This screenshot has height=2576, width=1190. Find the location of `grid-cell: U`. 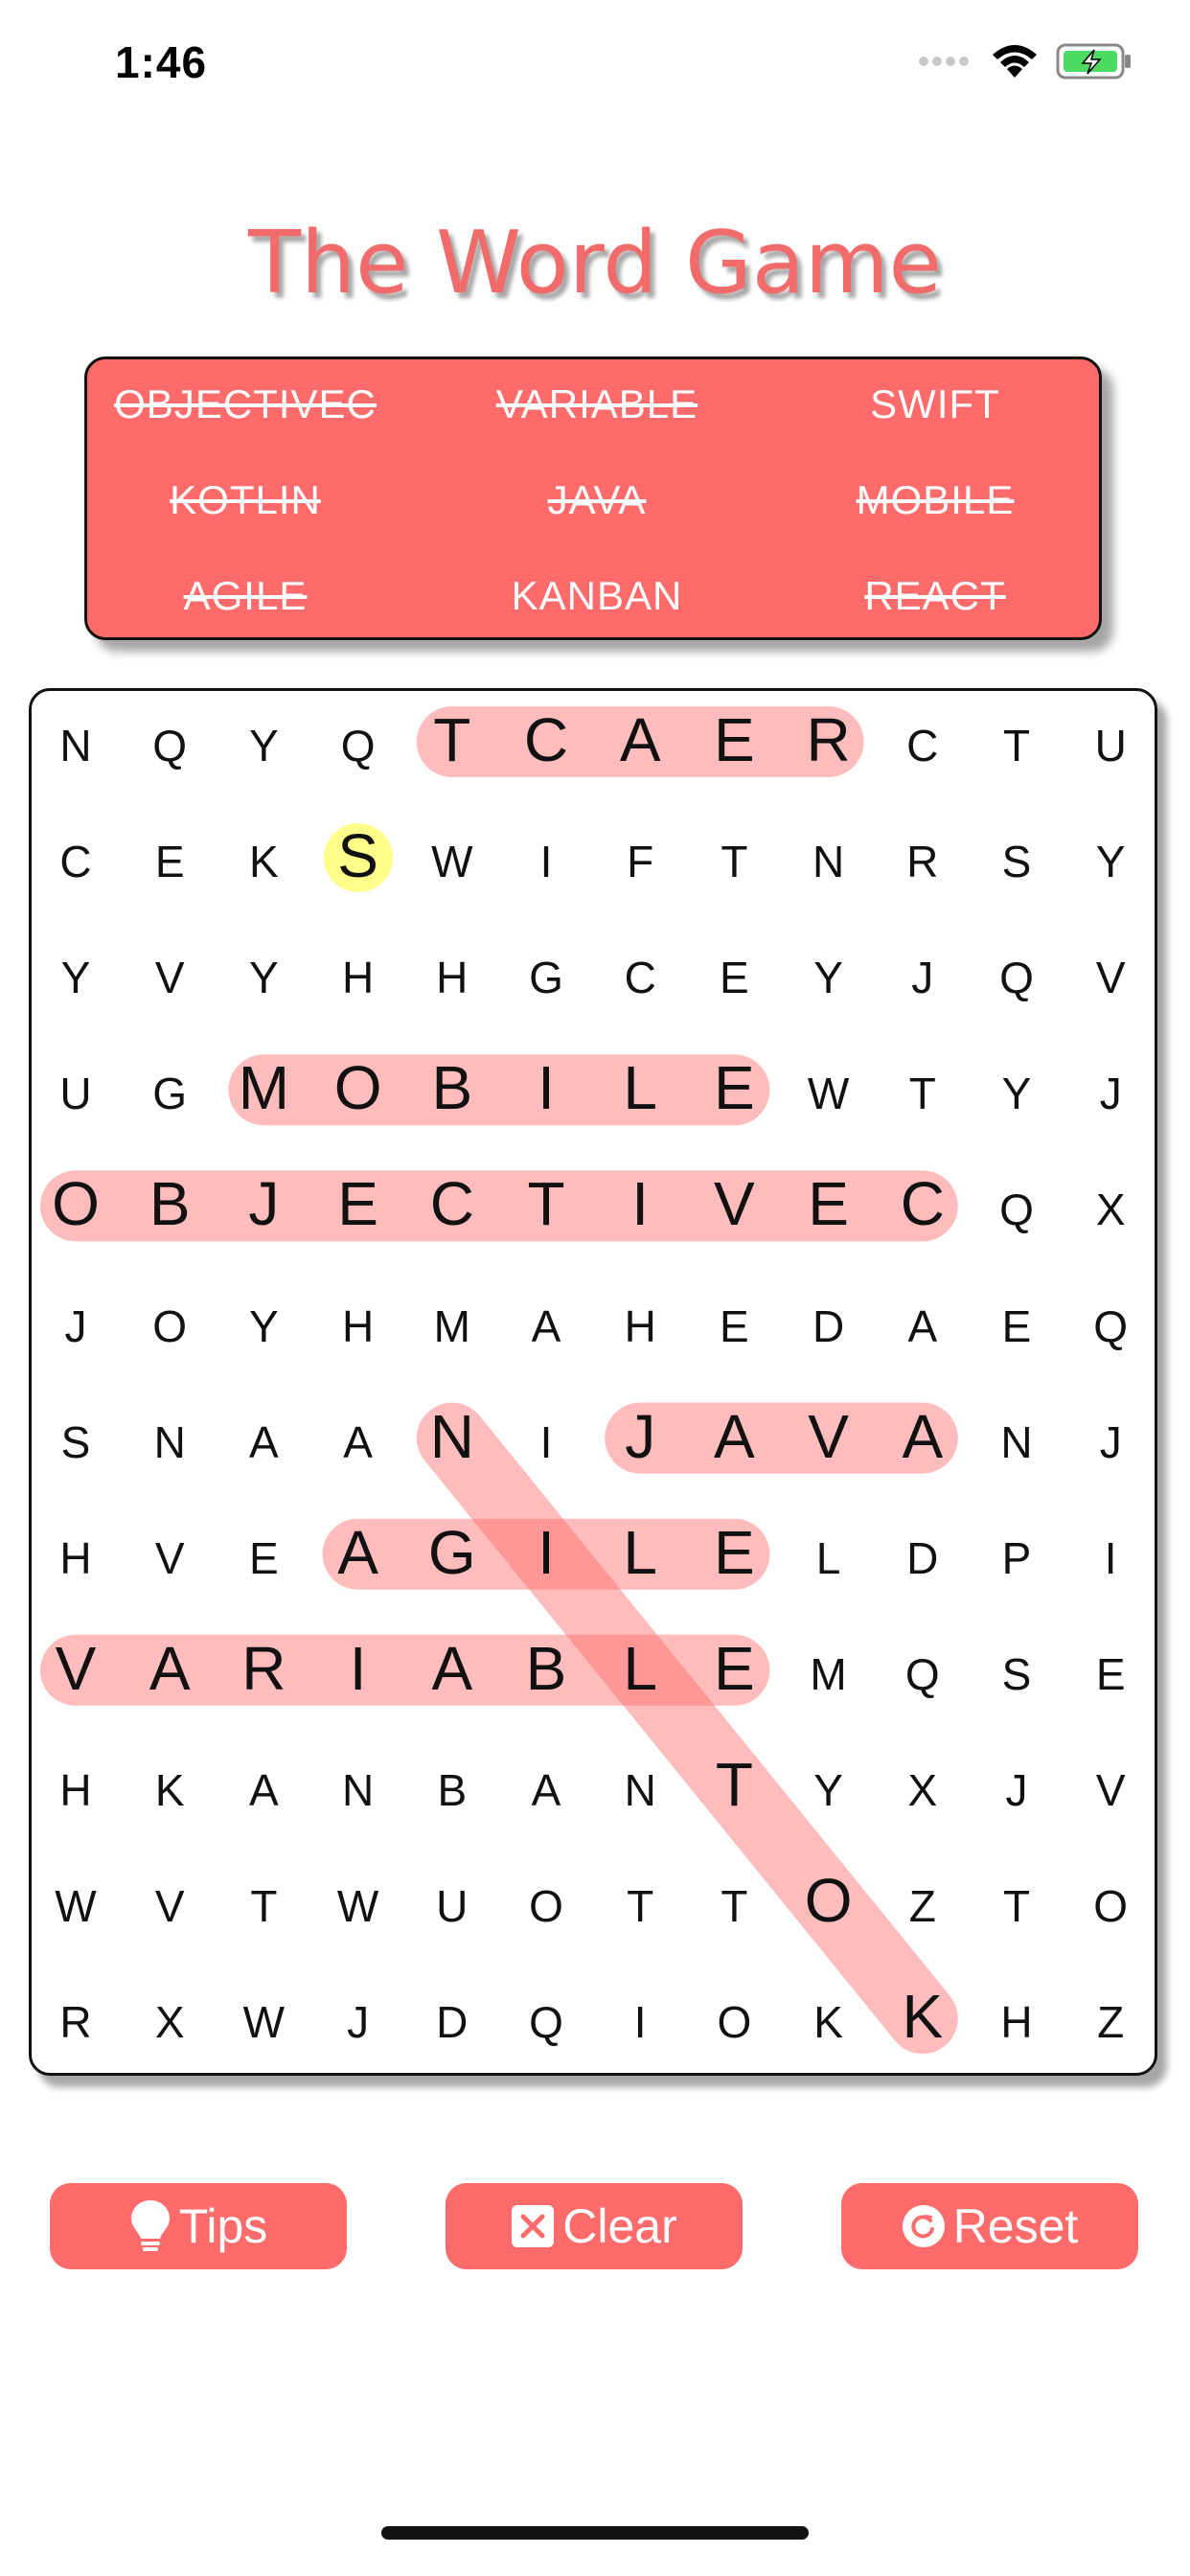

grid-cell: U is located at coordinates (1110, 745).